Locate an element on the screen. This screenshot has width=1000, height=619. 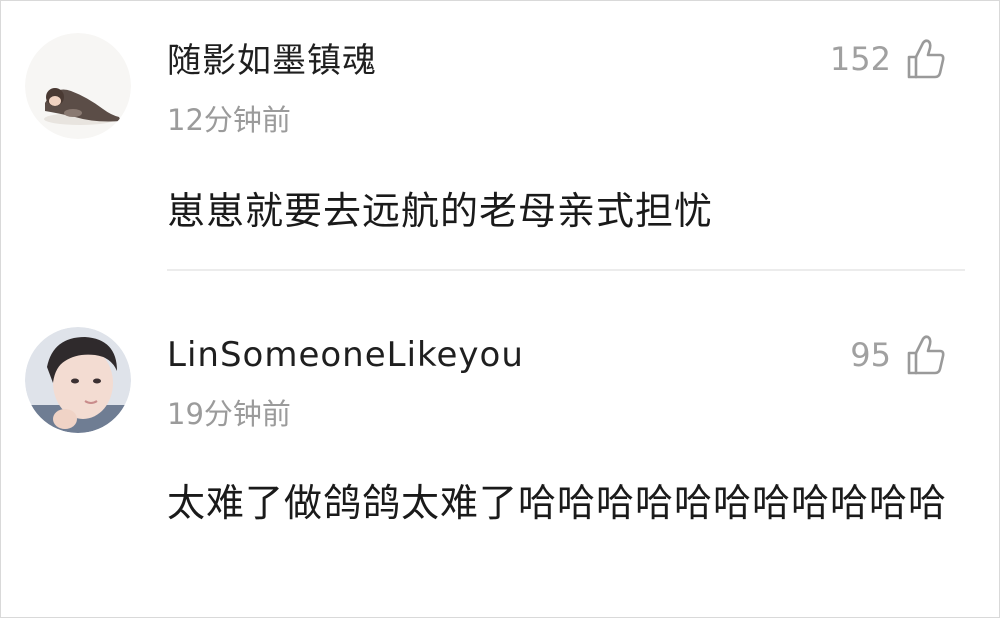
comment-text: 太难了做鸽鸽太难了哈哈哈哈哈哈哈哈哈哈哈 is located at coordinates (557, 503).